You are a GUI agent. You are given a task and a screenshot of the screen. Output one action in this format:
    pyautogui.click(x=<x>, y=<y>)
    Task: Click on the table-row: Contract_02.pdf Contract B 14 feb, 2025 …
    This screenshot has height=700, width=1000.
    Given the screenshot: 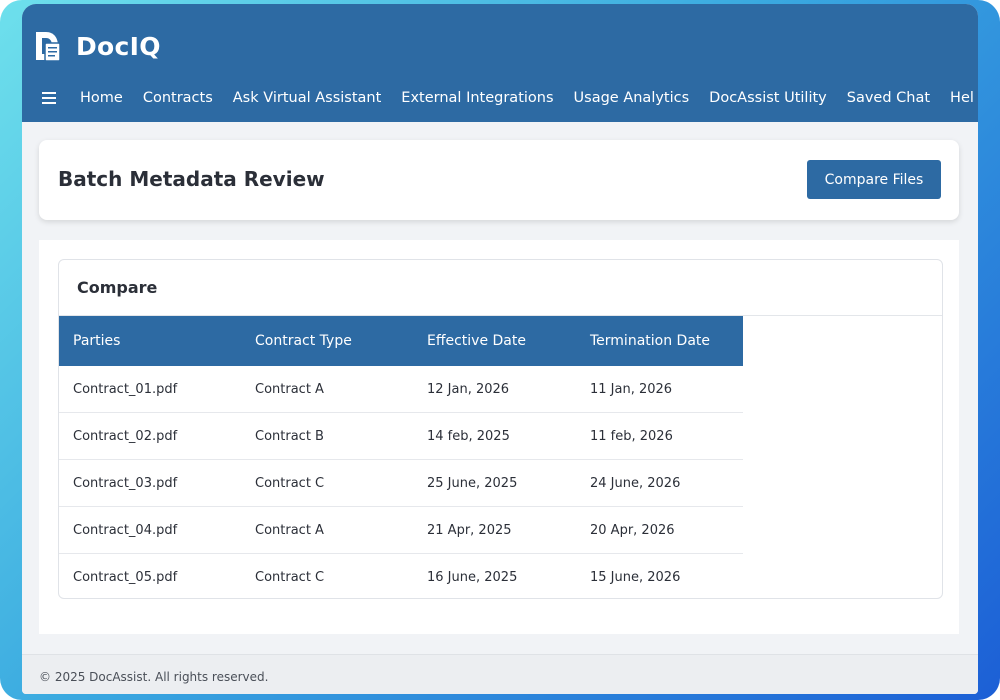 What is the action you would take?
    pyautogui.click(x=401, y=436)
    